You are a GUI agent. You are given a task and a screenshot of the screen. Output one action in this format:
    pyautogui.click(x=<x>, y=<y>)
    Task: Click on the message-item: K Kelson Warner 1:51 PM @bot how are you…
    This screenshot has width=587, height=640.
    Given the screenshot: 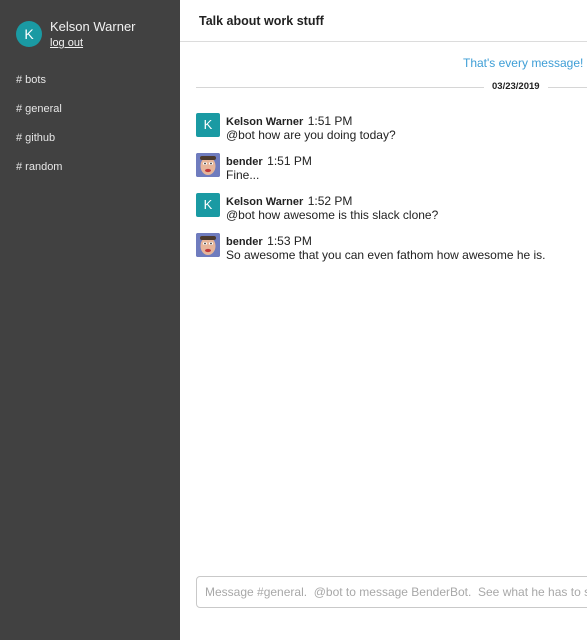 What is the action you would take?
    pyautogui.click(x=391, y=129)
    